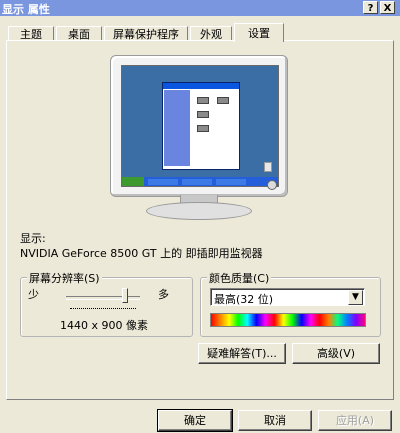 The image size is (400, 433). What do you see at coordinates (272, 185) in the screenshot?
I see `power-button-icon` at bounding box center [272, 185].